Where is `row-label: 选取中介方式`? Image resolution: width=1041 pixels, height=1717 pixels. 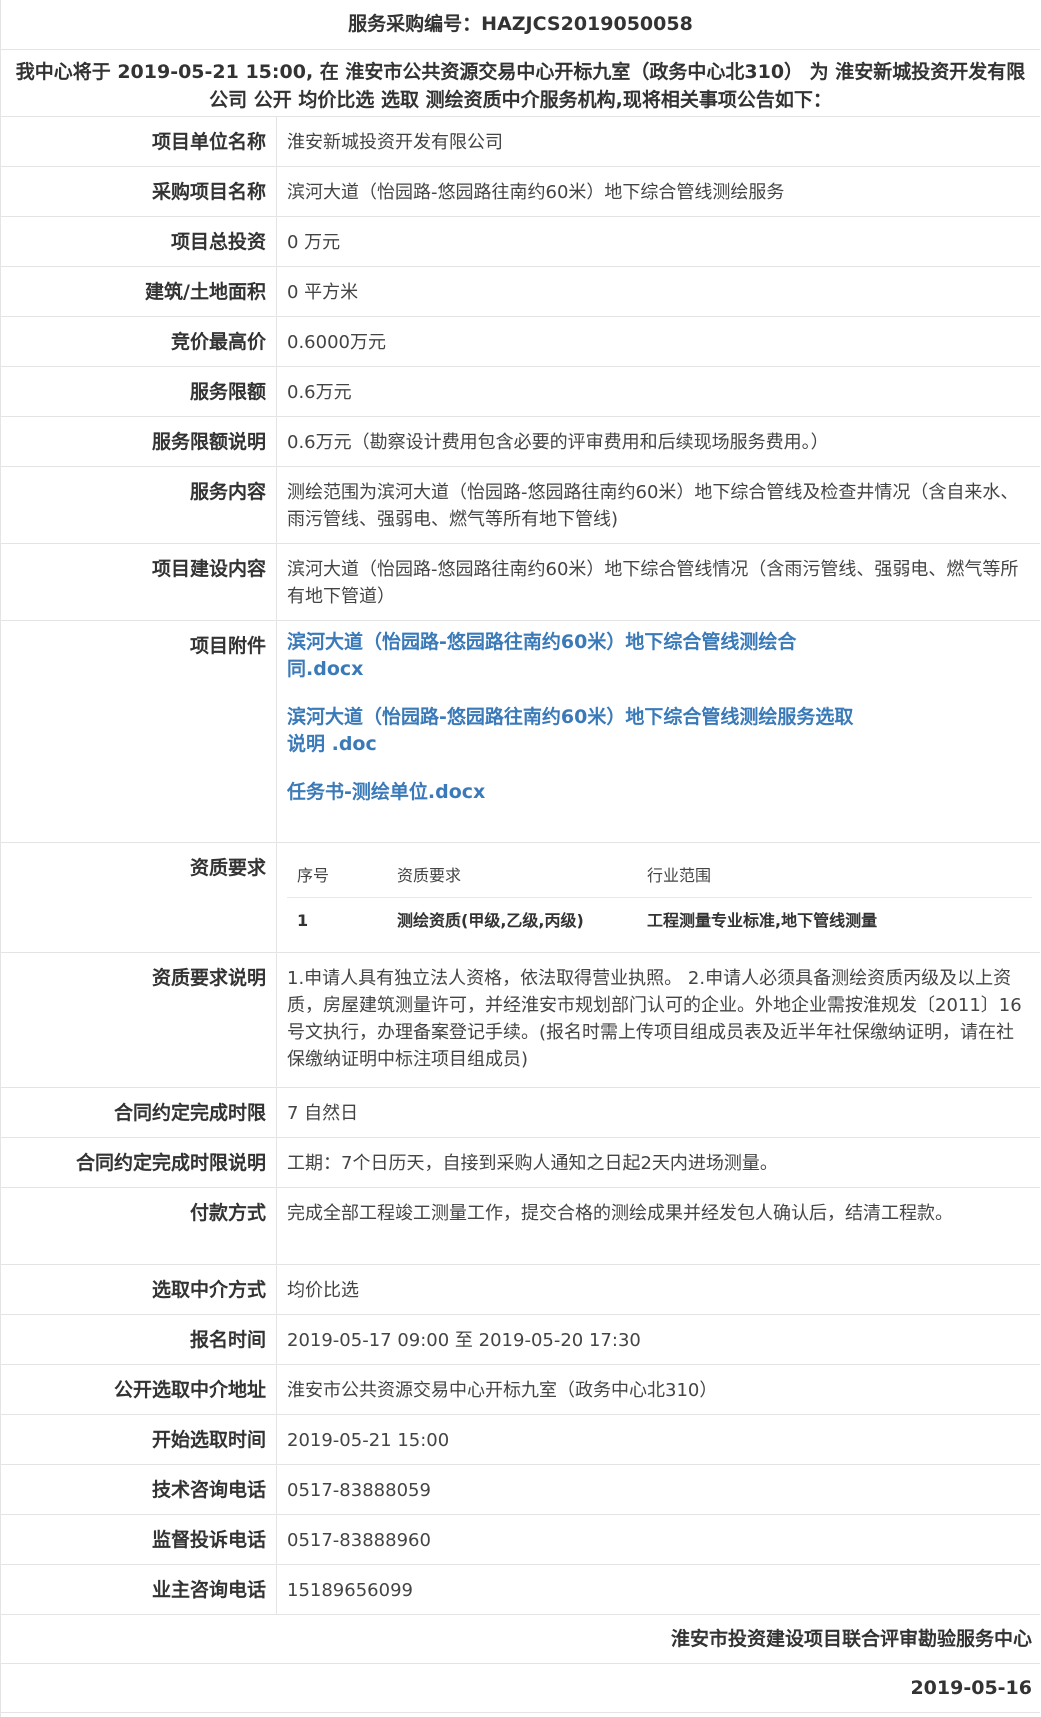
row-label: 选取中介方式 is located at coordinates (139, 1289).